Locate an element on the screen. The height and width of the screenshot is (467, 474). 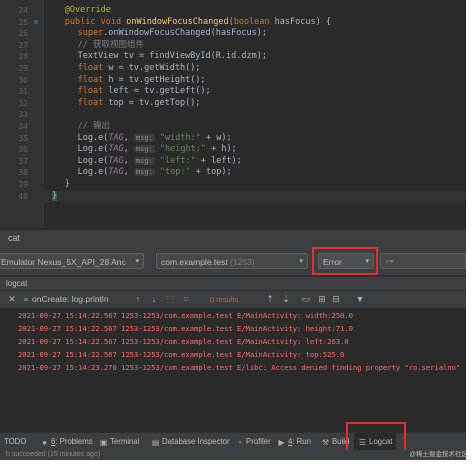
prev-occurrence-icon: ⇡ is located at coordinates (270, 299).